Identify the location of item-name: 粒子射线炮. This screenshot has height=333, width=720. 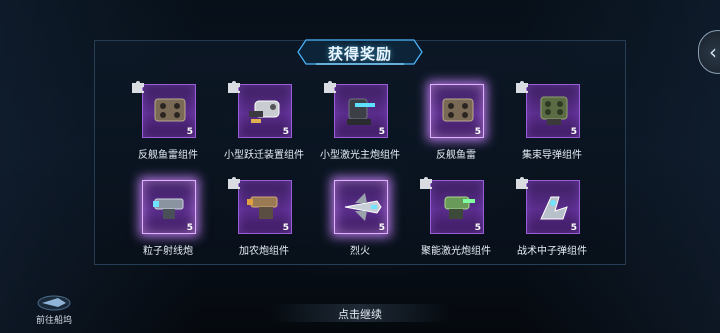
(168, 251).